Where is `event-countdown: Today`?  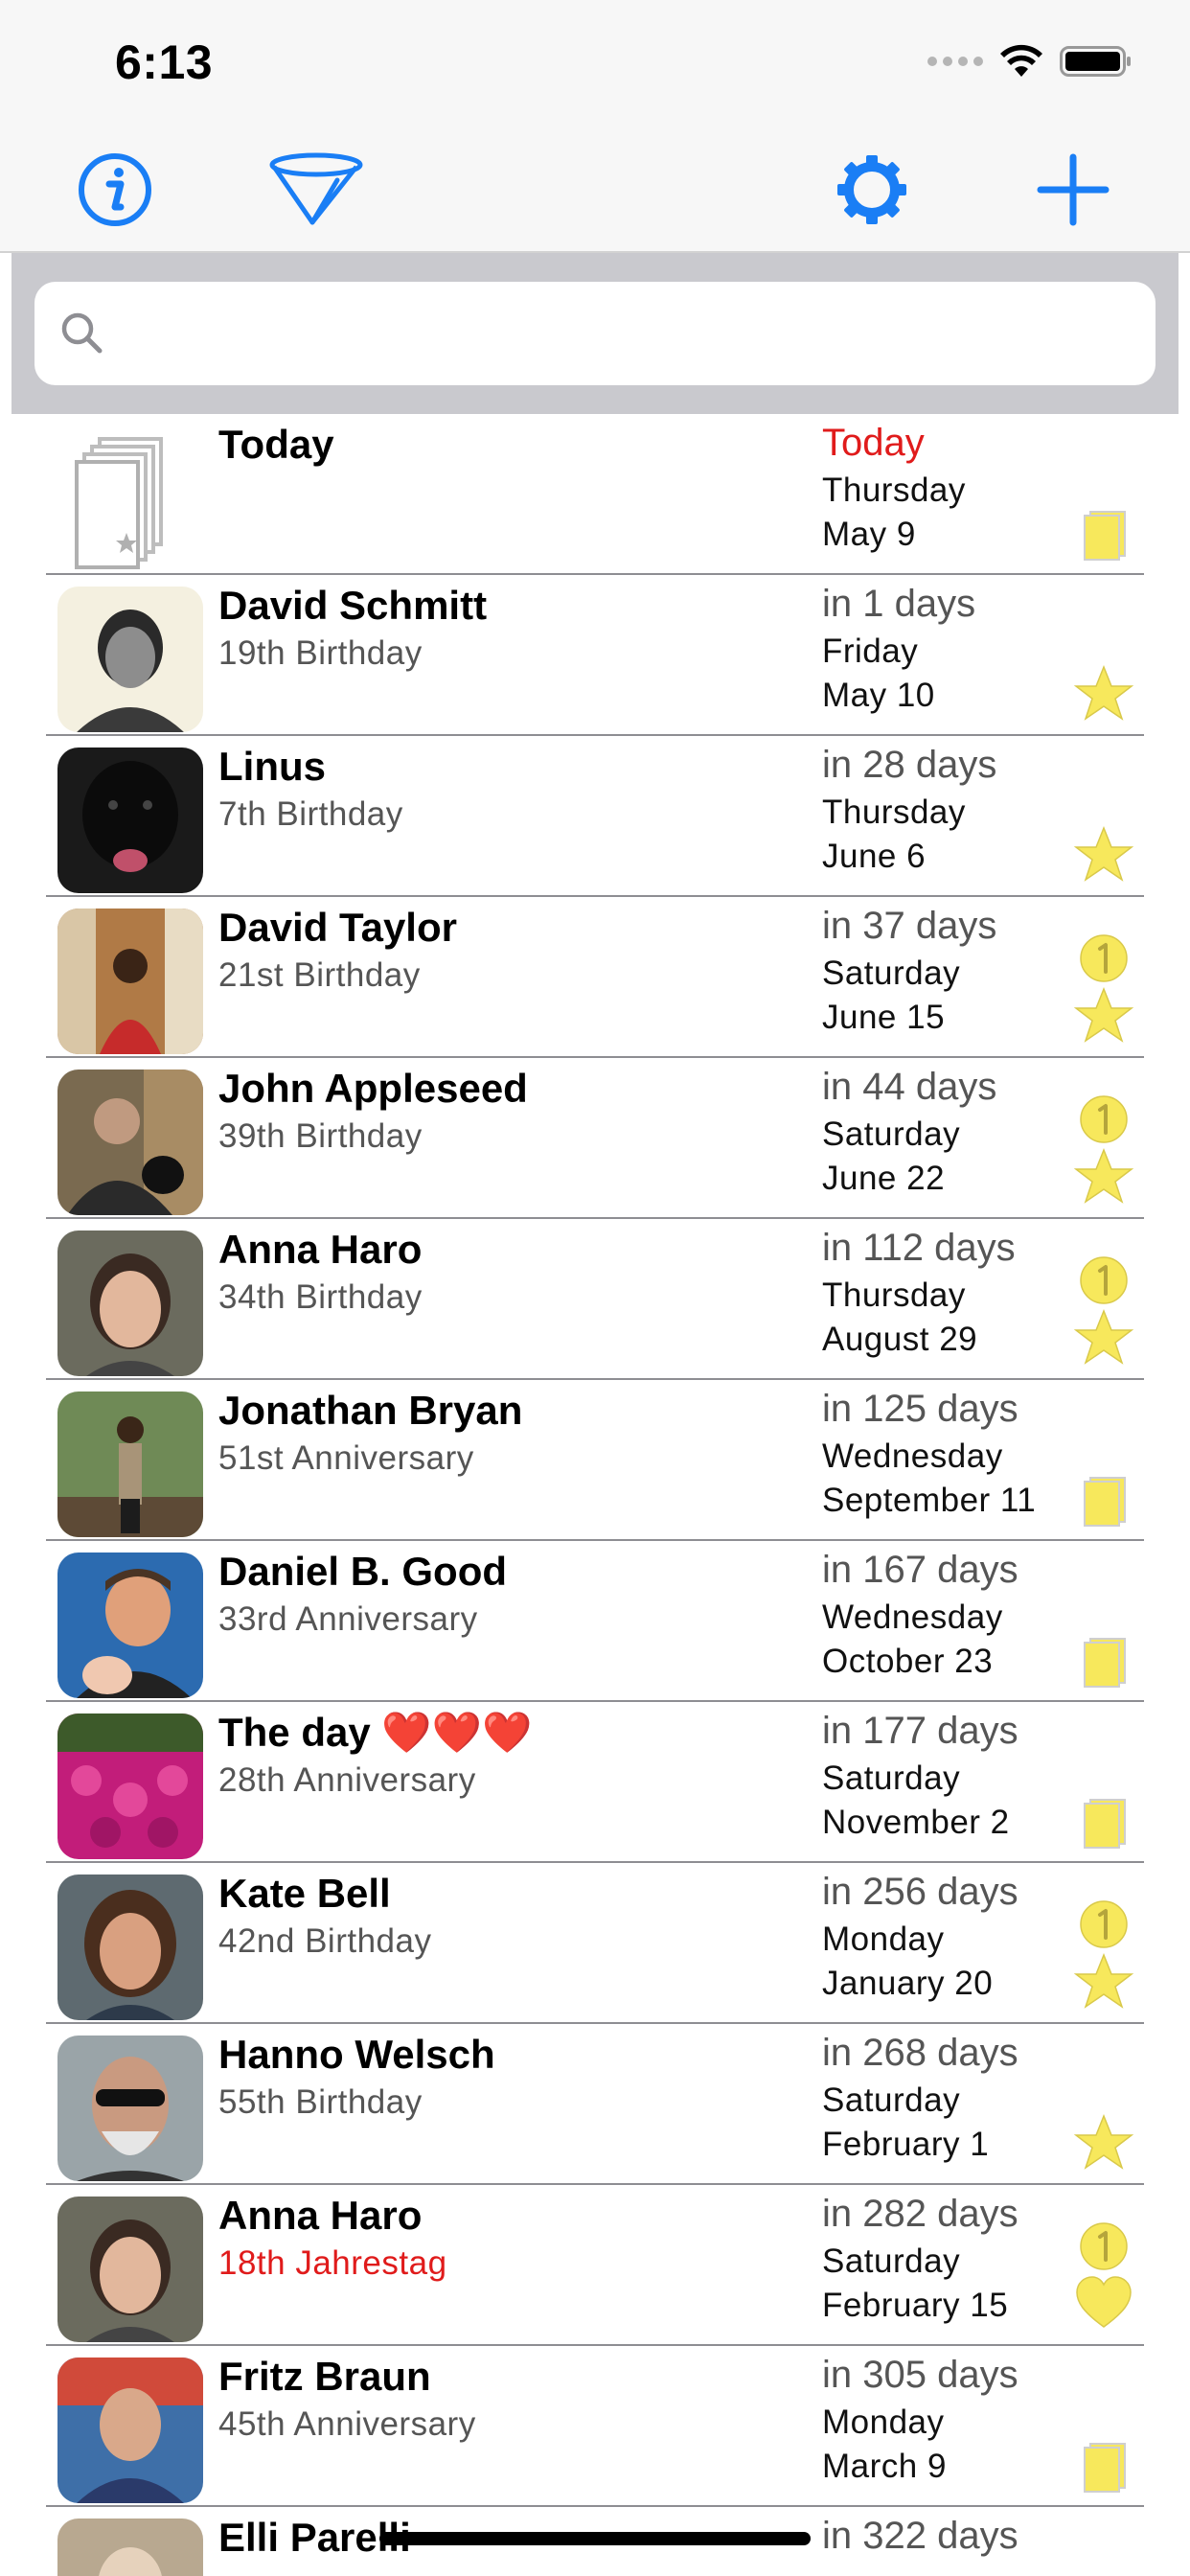
event-countdown: Today is located at coordinates (873, 443).